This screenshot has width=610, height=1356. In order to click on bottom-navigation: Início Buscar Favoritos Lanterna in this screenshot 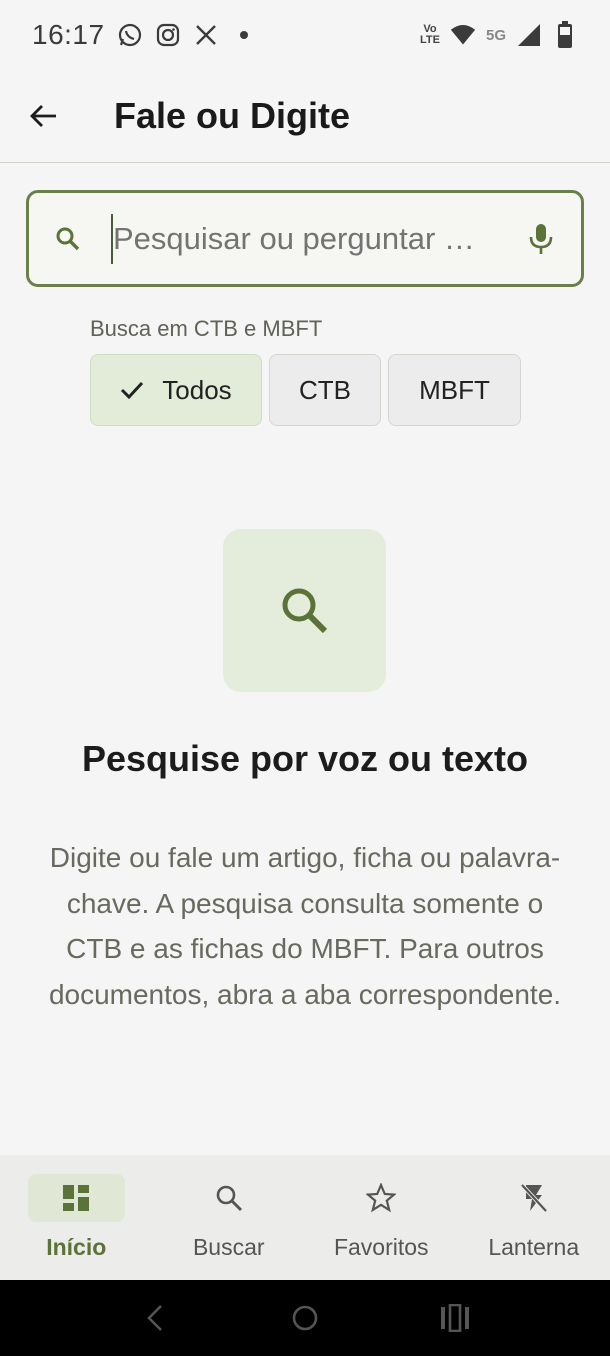, I will do `click(305, 1217)`.